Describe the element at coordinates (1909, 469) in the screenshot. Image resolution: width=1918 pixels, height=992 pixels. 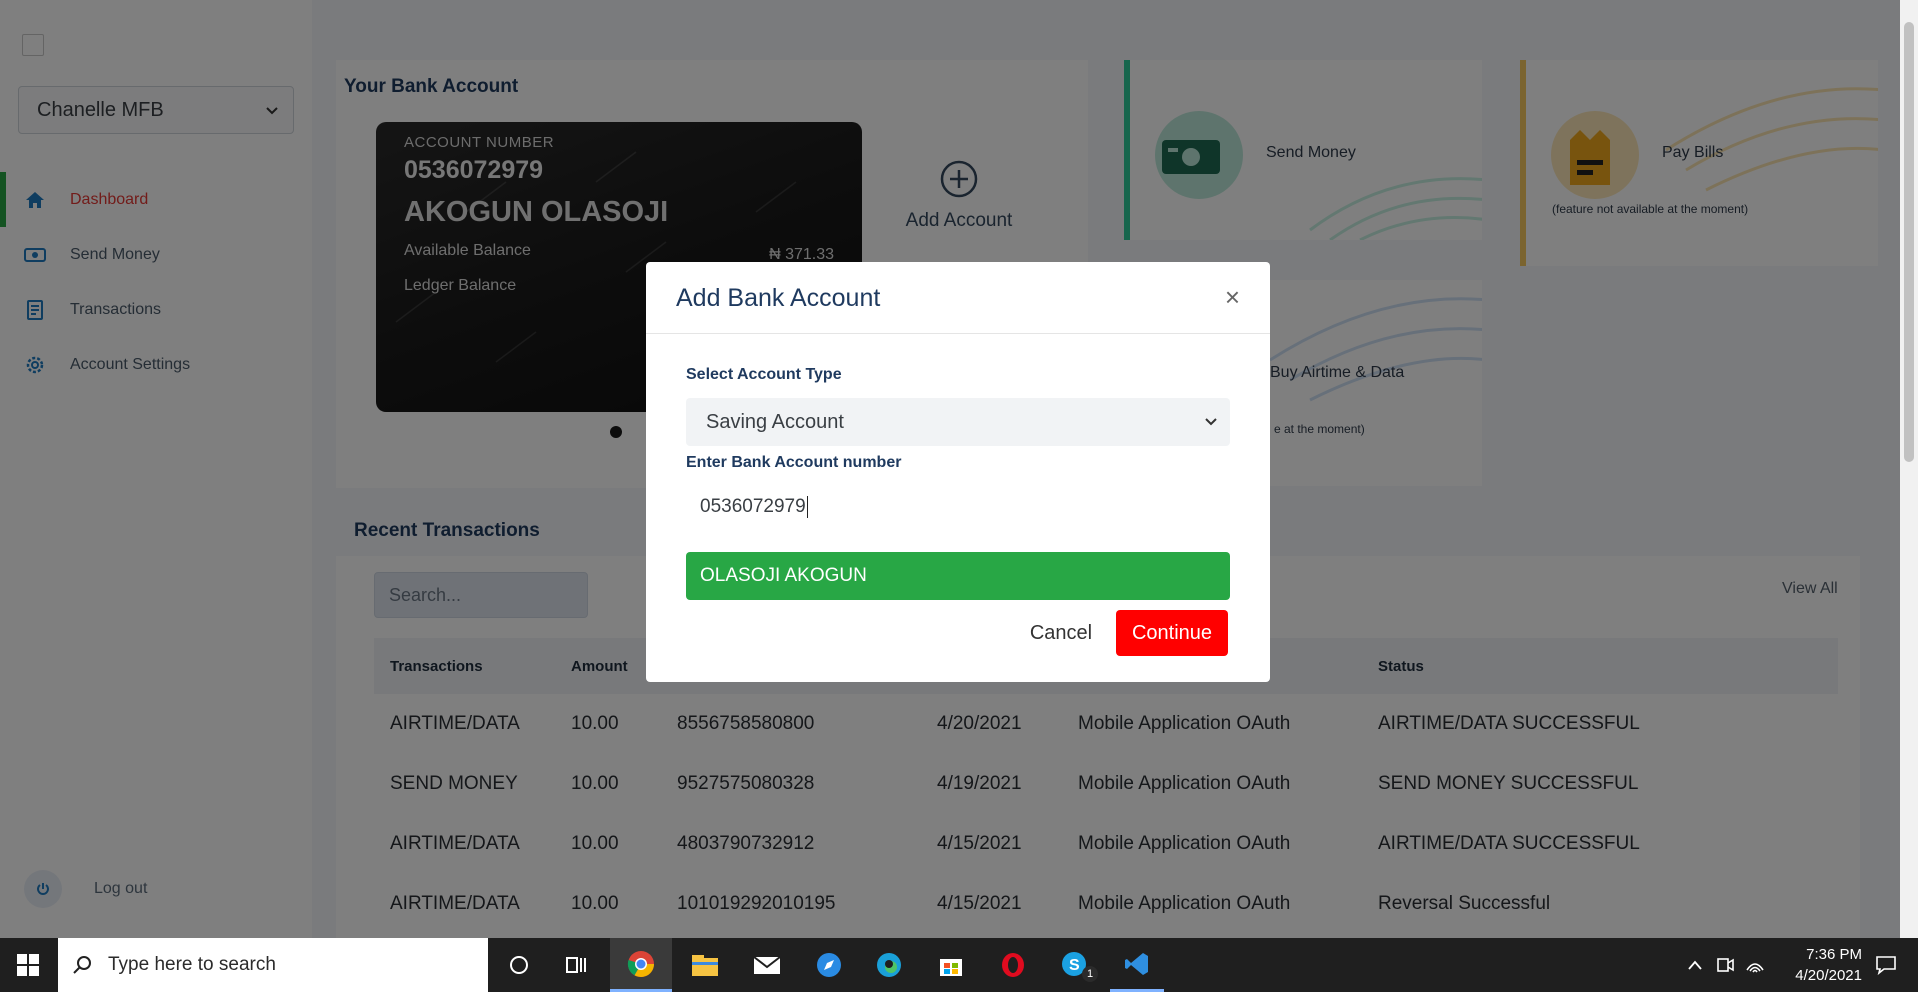
I see `page-scrollbar` at that location.